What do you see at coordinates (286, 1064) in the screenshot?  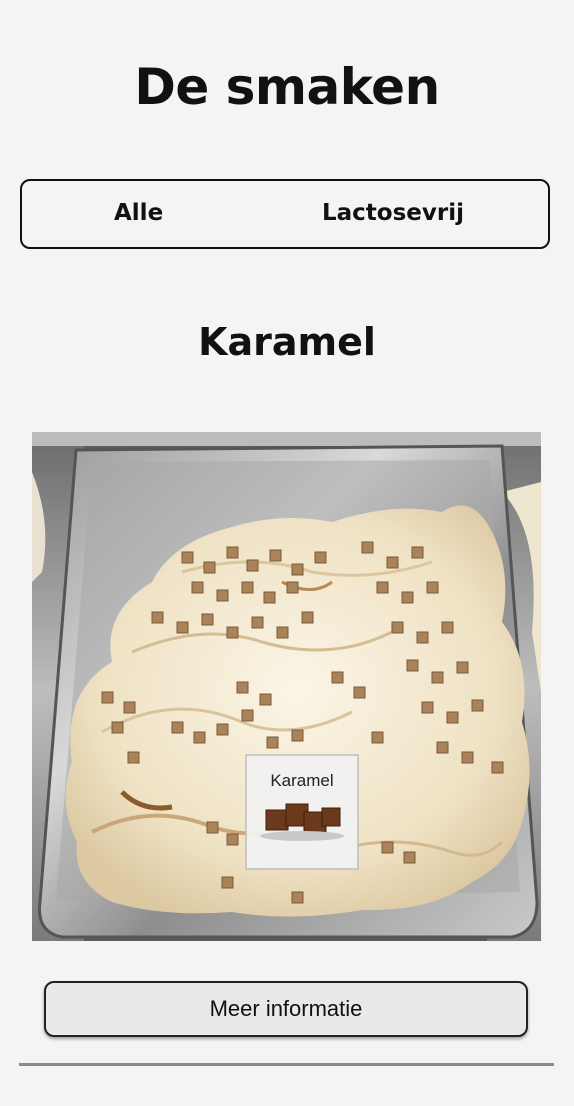 I see `divider` at bounding box center [286, 1064].